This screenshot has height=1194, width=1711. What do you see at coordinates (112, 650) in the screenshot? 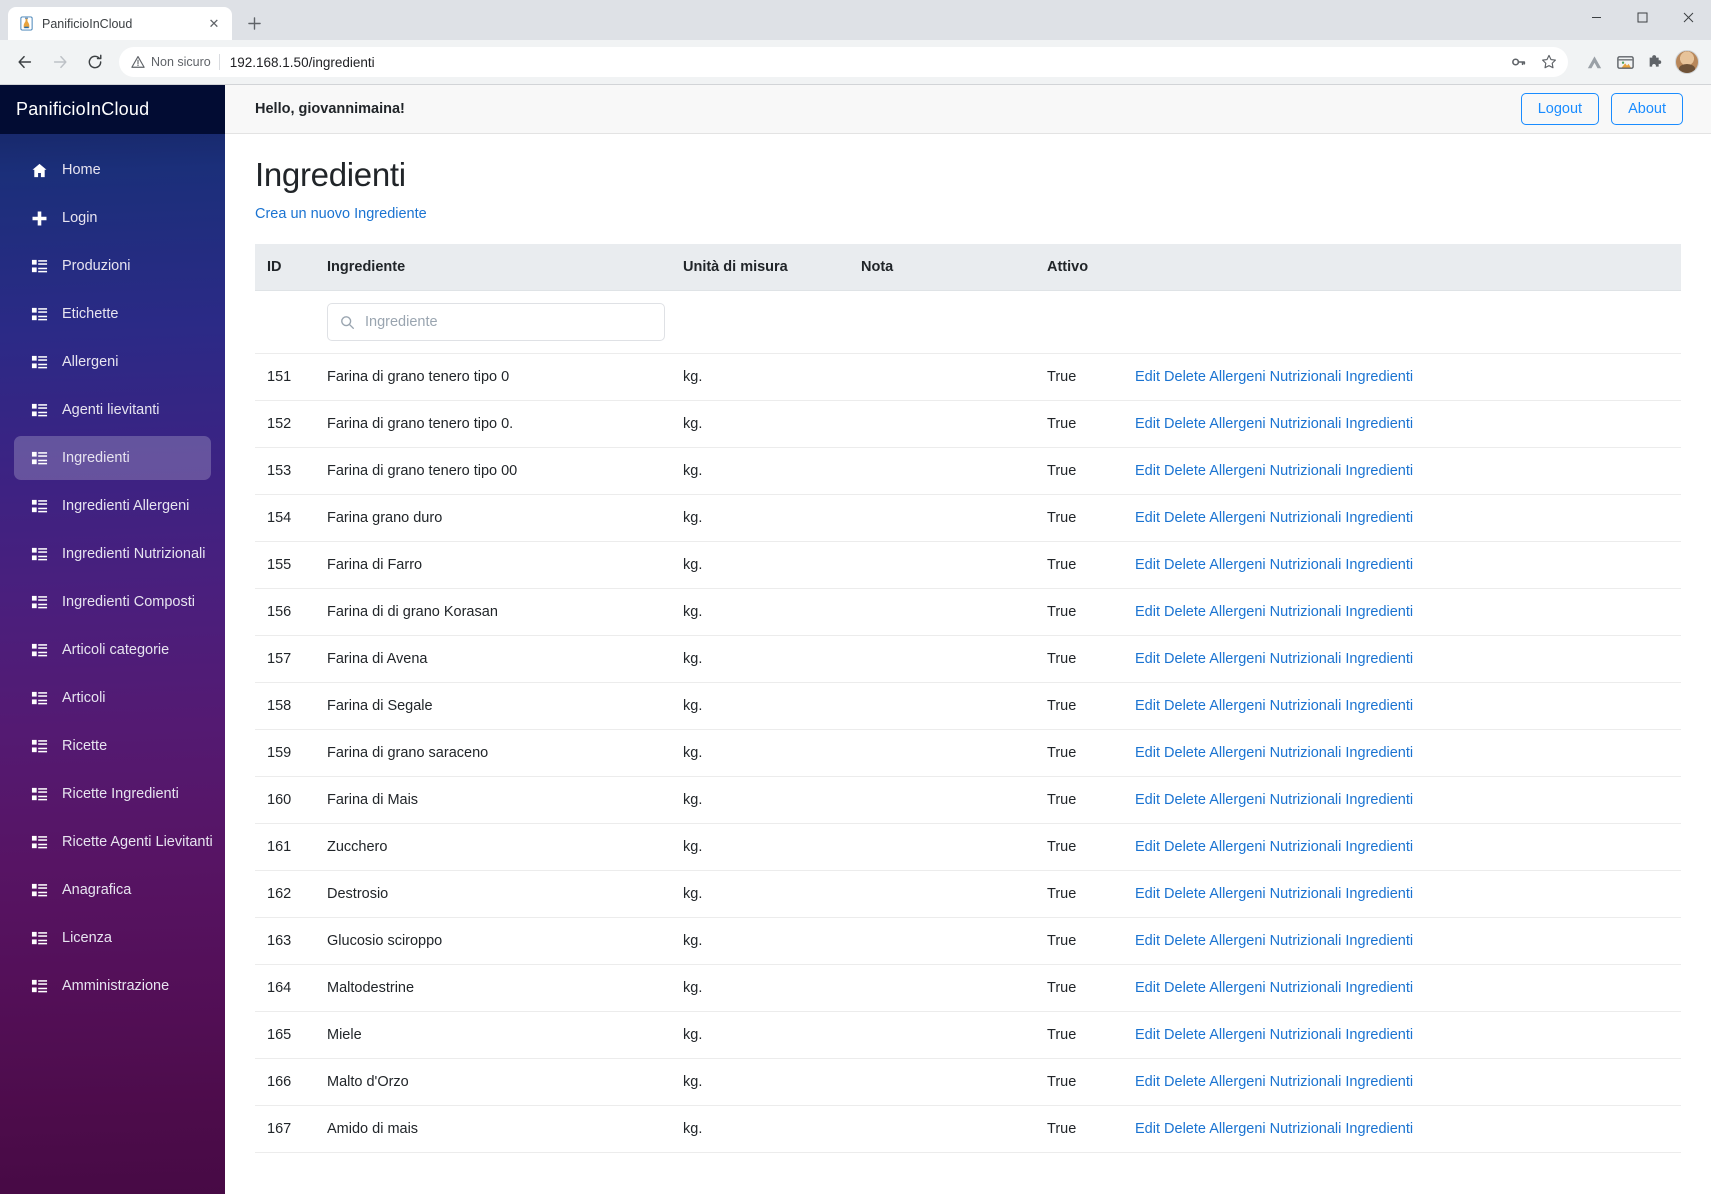
I see `sidebar-item-articoli-categorie: Articoli categorie` at bounding box center [112, 650].